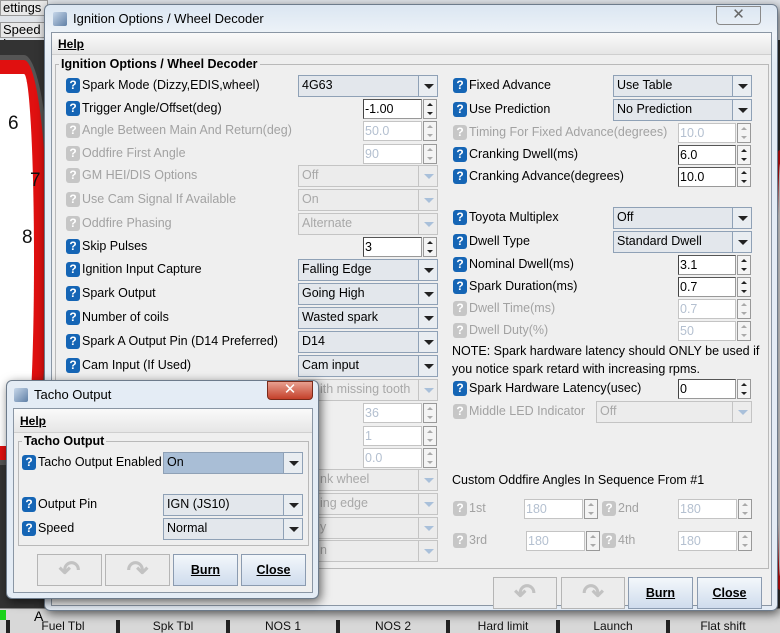 This screenshot has height=633, width=780. I want to click on background-tab-speed: Speed L, so click(24, 36).